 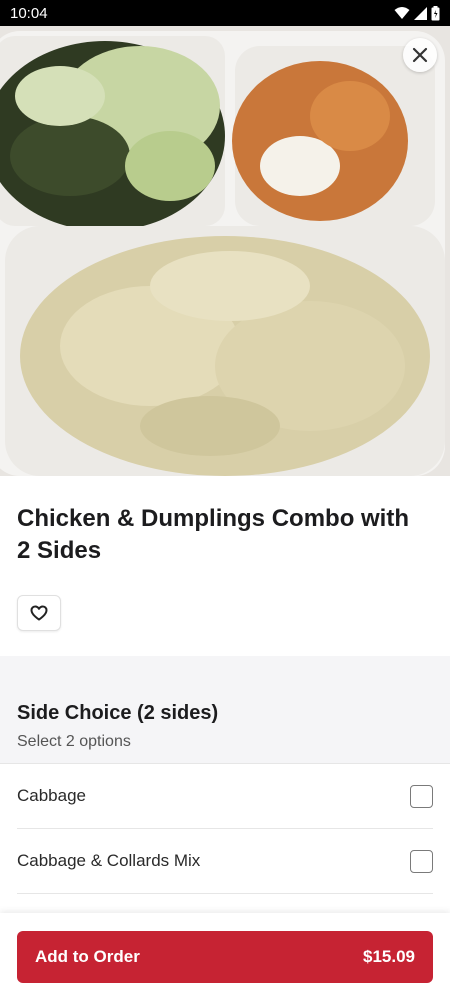 What do you see at coordinates (225, 669) in the screenshot?
I see `section-divider` at bounding box center [225, 669].